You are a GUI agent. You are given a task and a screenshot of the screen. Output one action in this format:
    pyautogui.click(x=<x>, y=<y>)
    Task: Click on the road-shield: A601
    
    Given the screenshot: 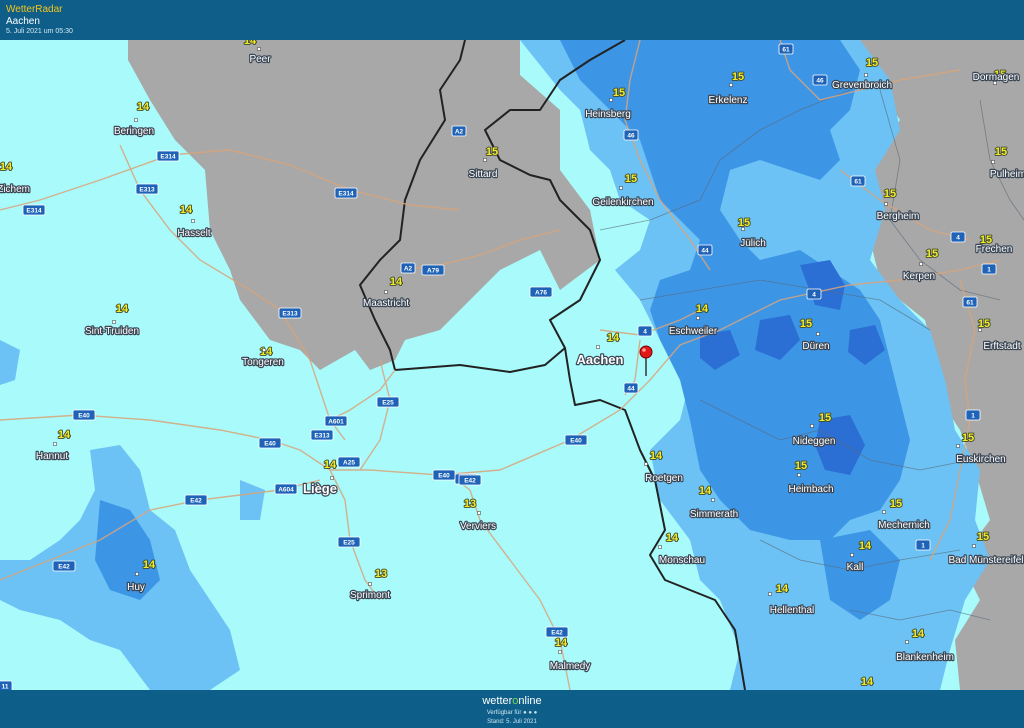 What is the action you would take?
    pyautogui.click(x=336, y=421)
    